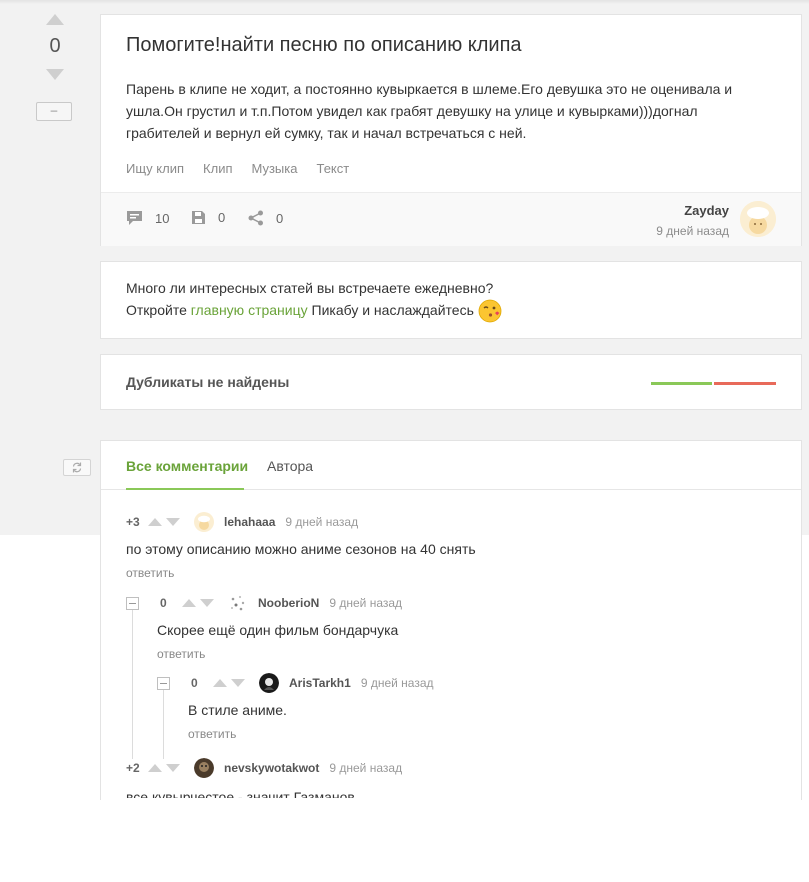 The height and width of the screenshot is (882, 809). I want to click on comment-text: В стиле аниме., so click(237, 710).